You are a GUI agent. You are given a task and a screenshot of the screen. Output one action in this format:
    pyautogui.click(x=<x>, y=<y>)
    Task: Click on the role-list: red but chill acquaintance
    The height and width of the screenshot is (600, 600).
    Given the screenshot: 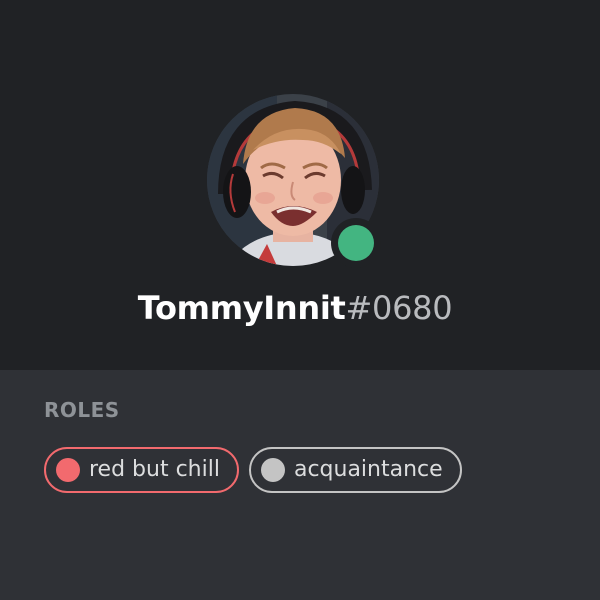 What is the action you would take?
    pyautogui.click(x=253, y=470)
    